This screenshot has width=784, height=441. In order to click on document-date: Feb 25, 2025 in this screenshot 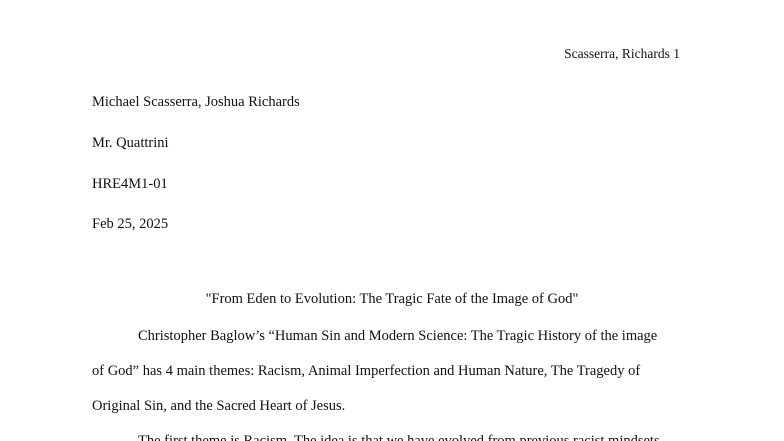, I will do `click(130, 224)`.